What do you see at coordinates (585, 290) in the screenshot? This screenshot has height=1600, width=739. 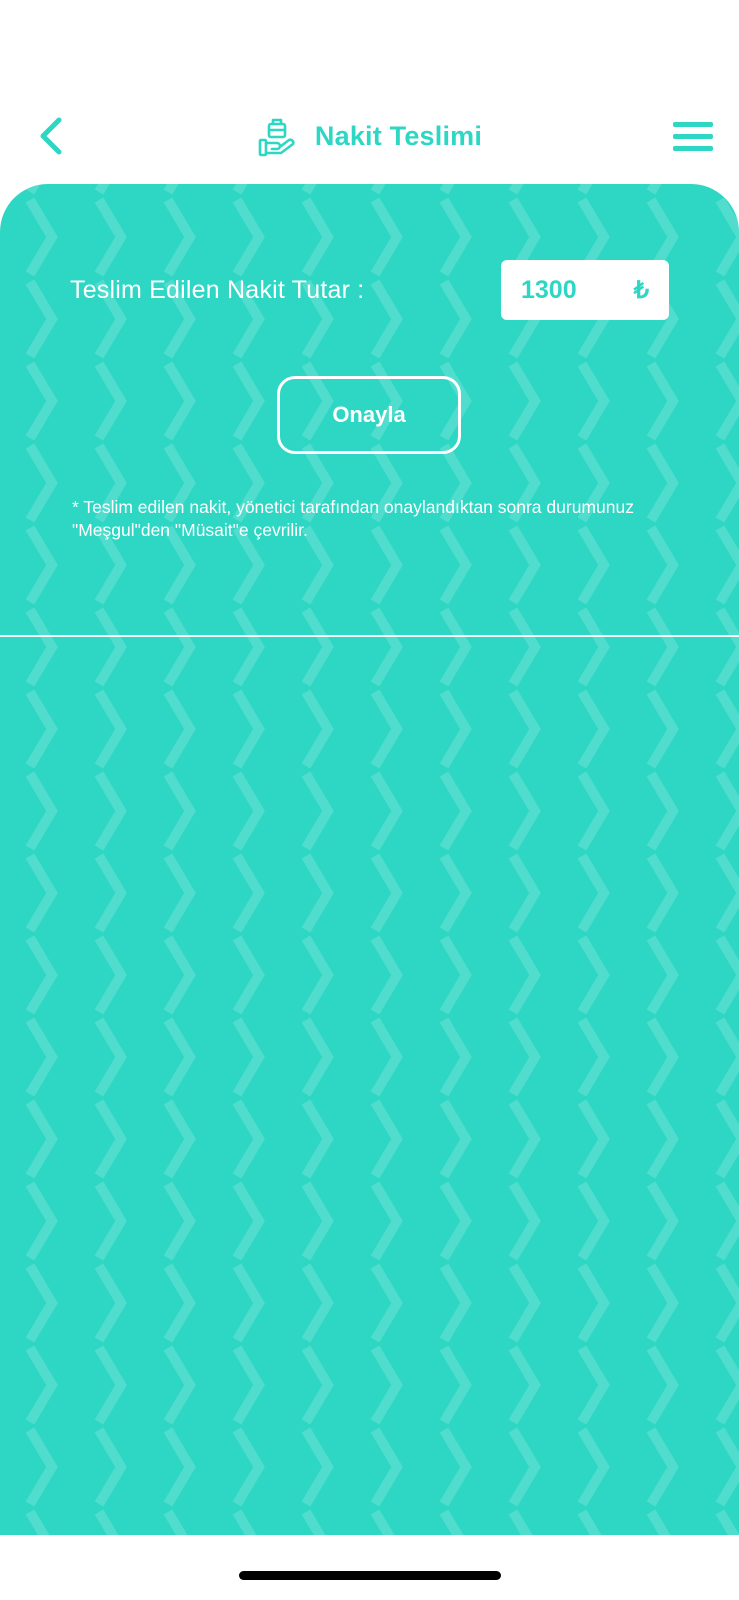 I see `amount-input: 1300 ₺` at bounding box center [585, 290].